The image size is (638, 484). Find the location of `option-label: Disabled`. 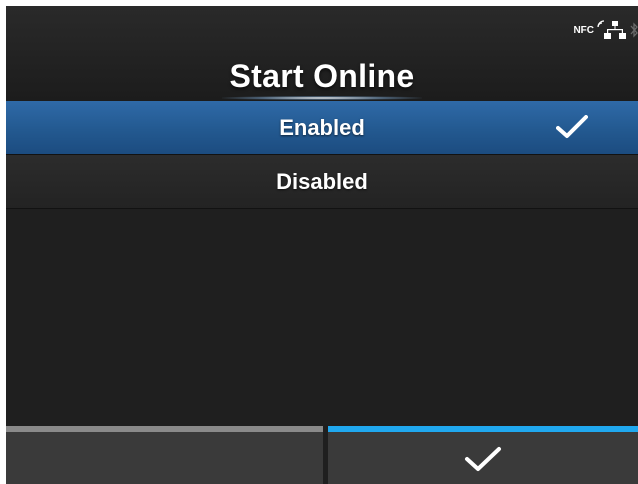

option-label: Disabled is located at coordinates (322, 181).